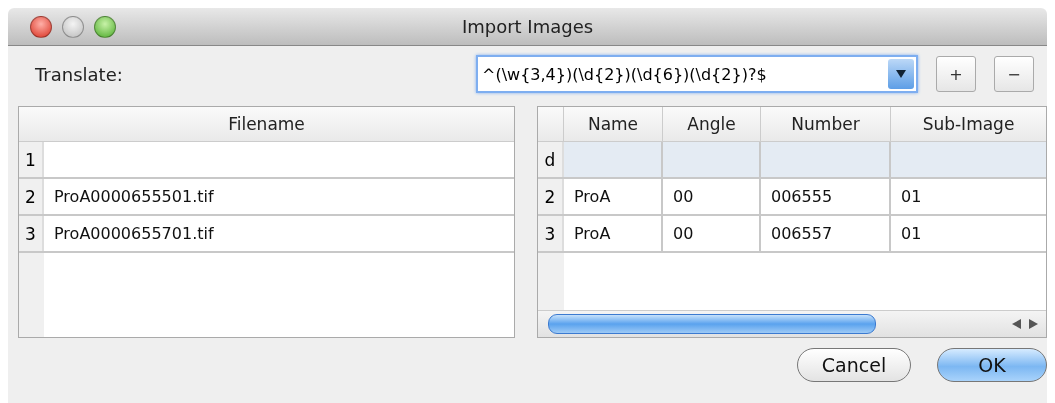 The image size is (1055, 403). What do you see at coordinates (697, 74) in the screenshot?
I see `pattern-combo-box: ^(\w{3,4})(\d{2})(\d{6})(\d{2})?$` at bounding box center [697, 74].